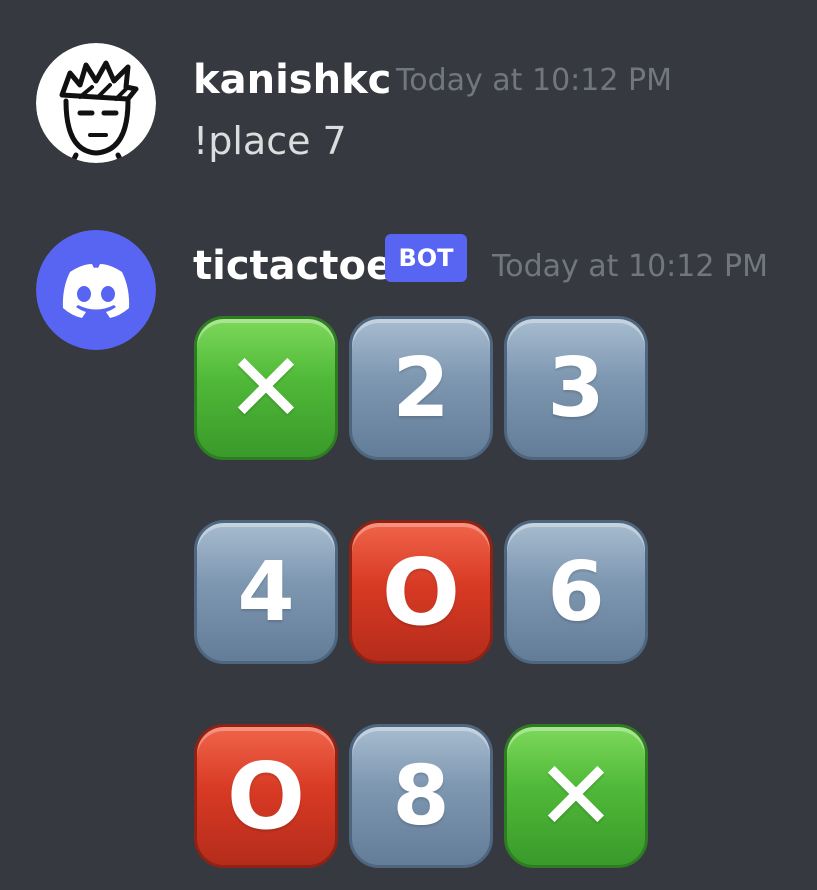 Image resolution: width=817 pixels, height=890 pixels. I want to click on discord-logo-icon, so click(96, 290).